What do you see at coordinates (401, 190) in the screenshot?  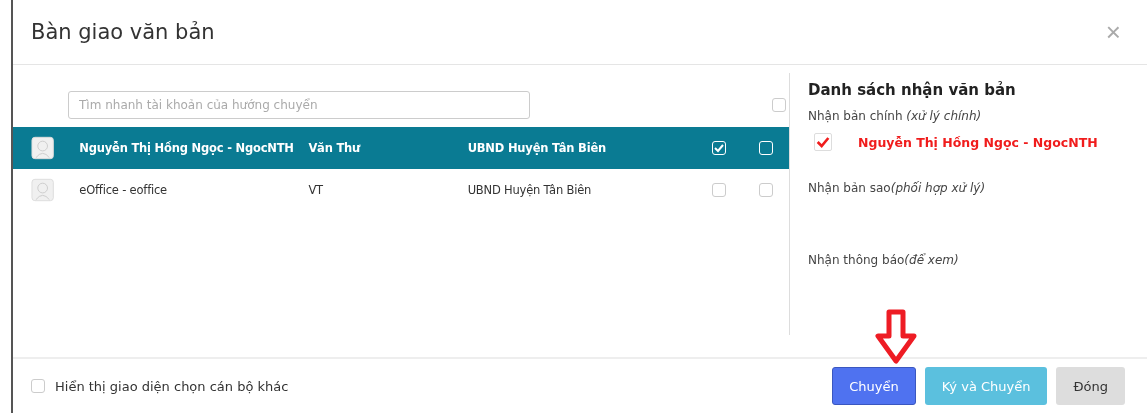 I see `user-row: eOffice - eoffice VT UBND Huyện Tân Biên` at bounding box center [401, 190].